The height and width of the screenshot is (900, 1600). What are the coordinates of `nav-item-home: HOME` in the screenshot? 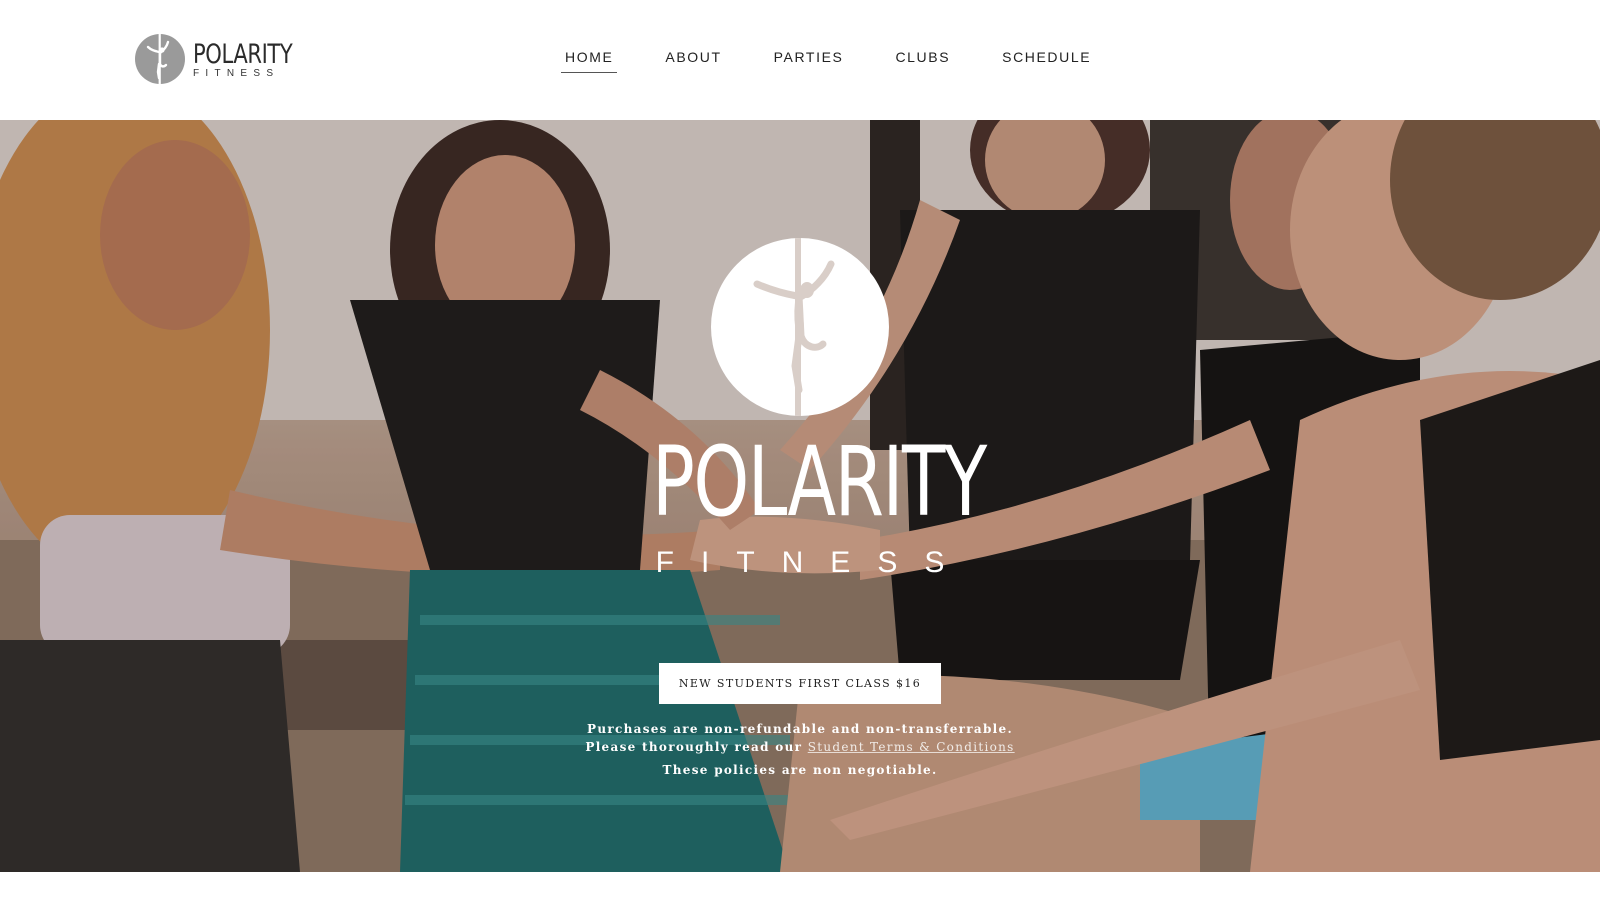 It's located at (589, 59).